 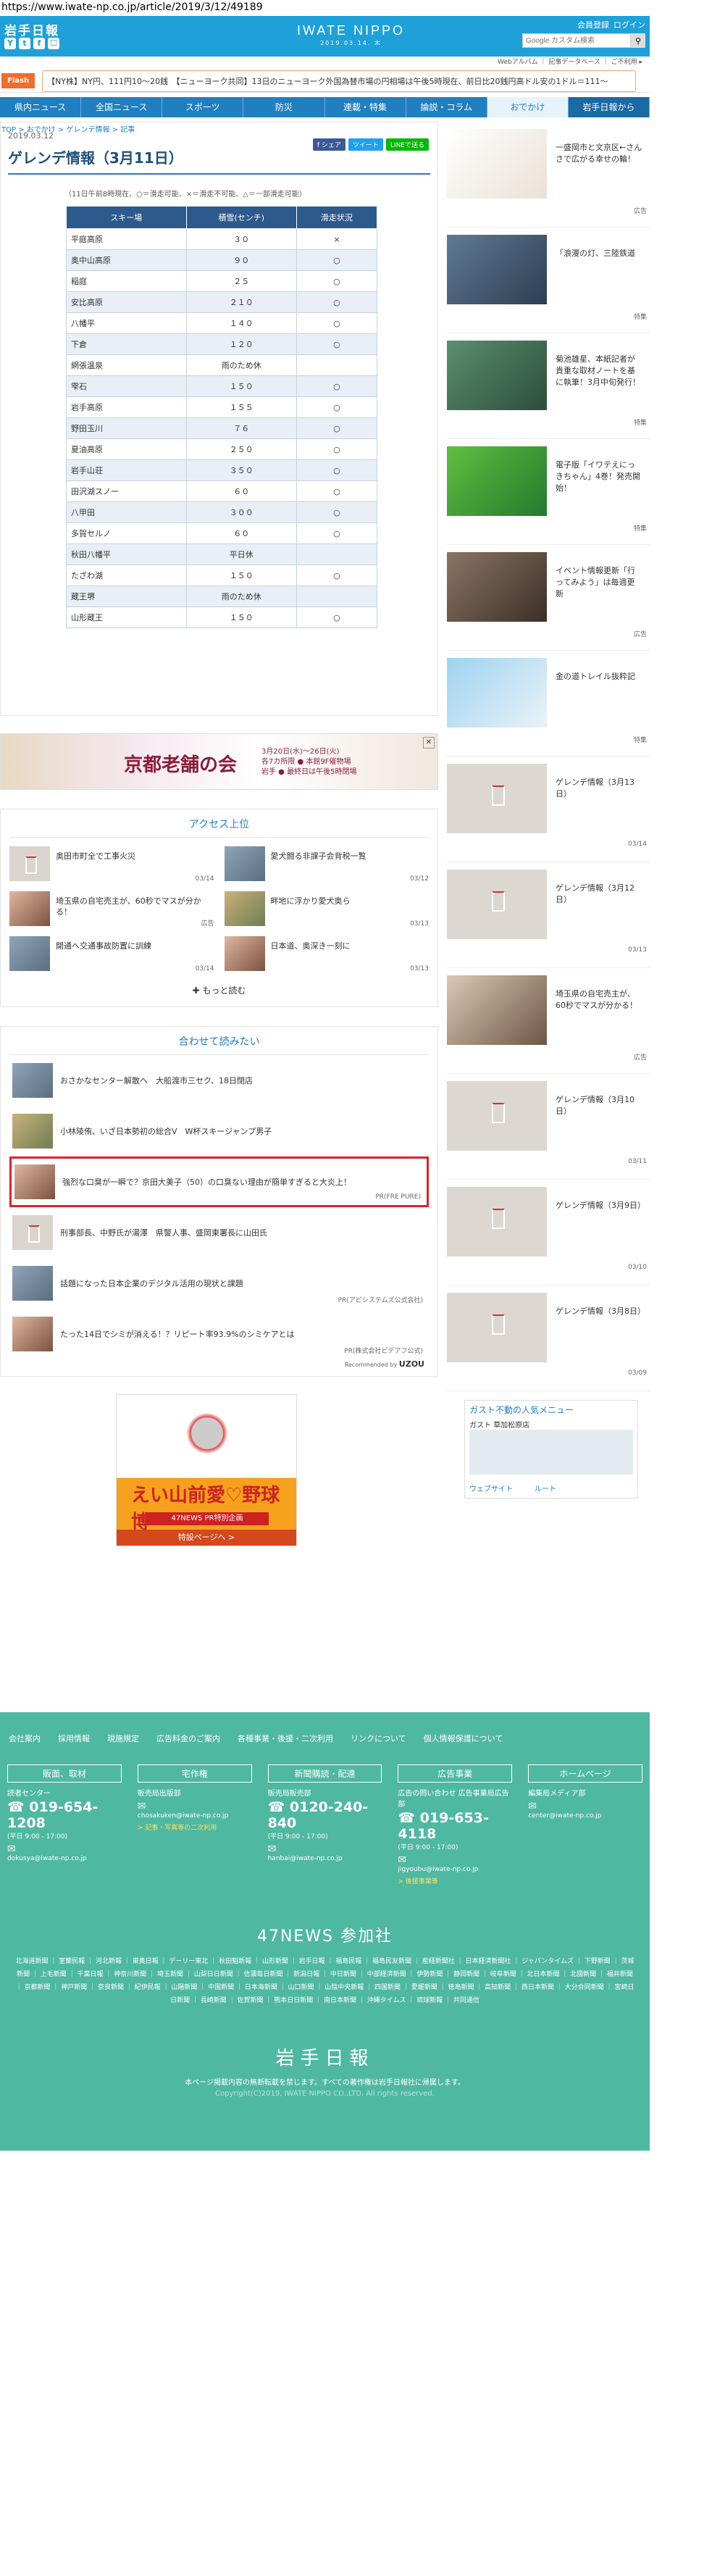 I want to click on nav-odekake: おでかけ, so click(x=528, y=107).